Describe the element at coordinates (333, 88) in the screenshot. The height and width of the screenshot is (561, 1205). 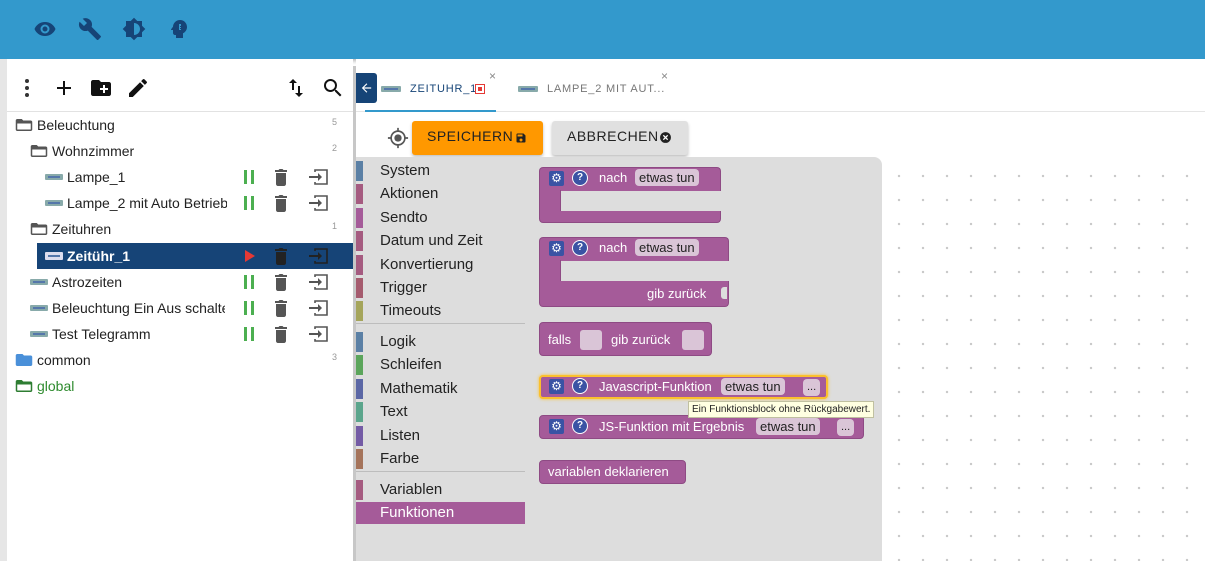
I see `search-icon` at that location.